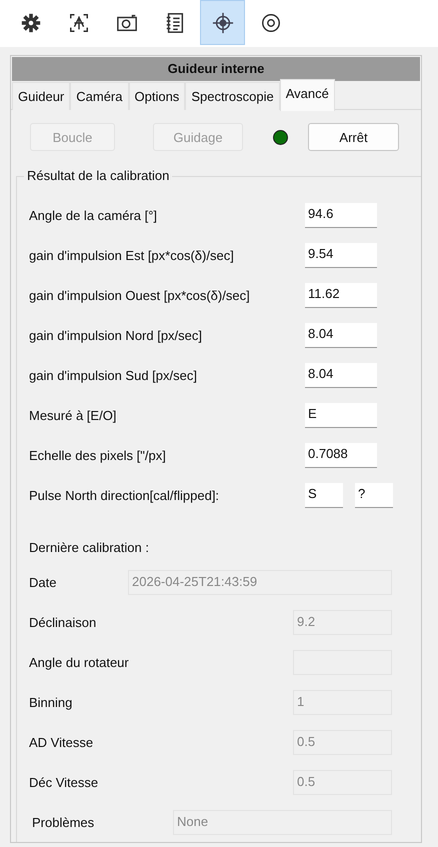 The width and height of the screenshot is (438, 847). Describe the element at coordinates (61, 742) in the screenshot. I see `field-label: AD Vitesse` at that location.